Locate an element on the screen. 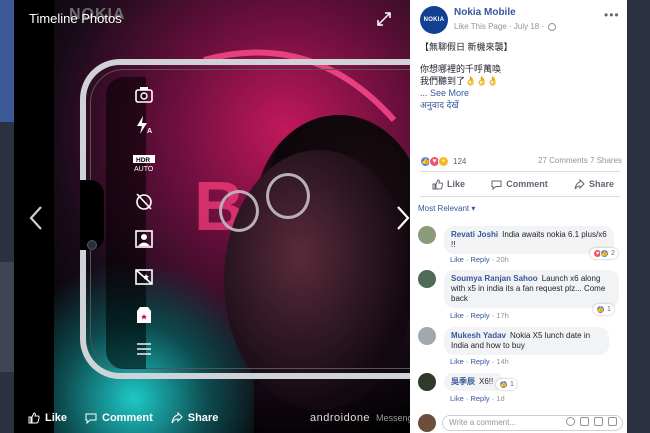 Image resolution: width=650 pixels, height=433 pixels. hdr-auto-icon: HDR AUTO is located at coordinates (144, 163).